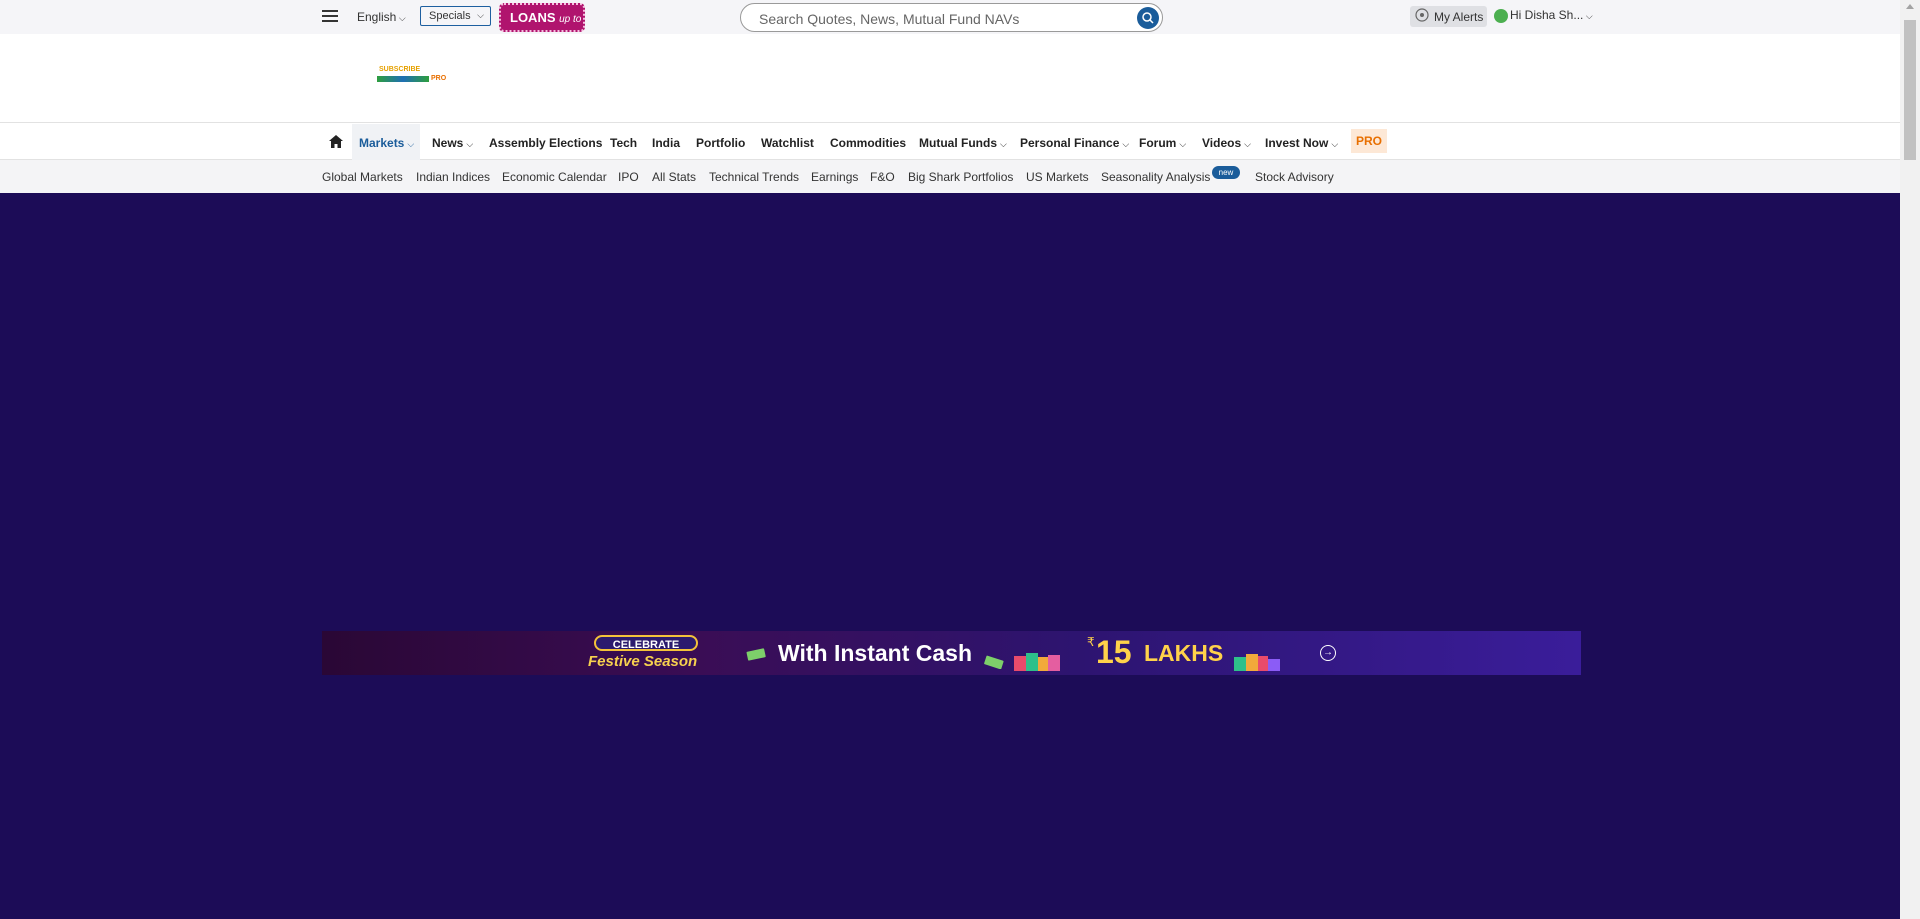  I want to click on nav-label: Markets, so click(382, 143).